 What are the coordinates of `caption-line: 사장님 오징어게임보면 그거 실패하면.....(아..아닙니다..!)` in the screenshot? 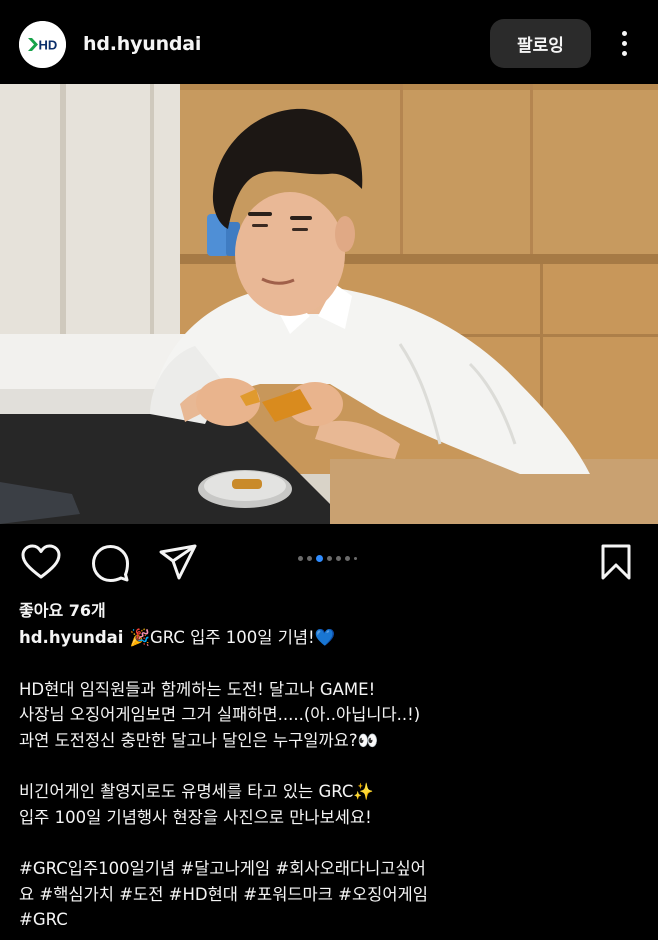 It's located at (220, 714).